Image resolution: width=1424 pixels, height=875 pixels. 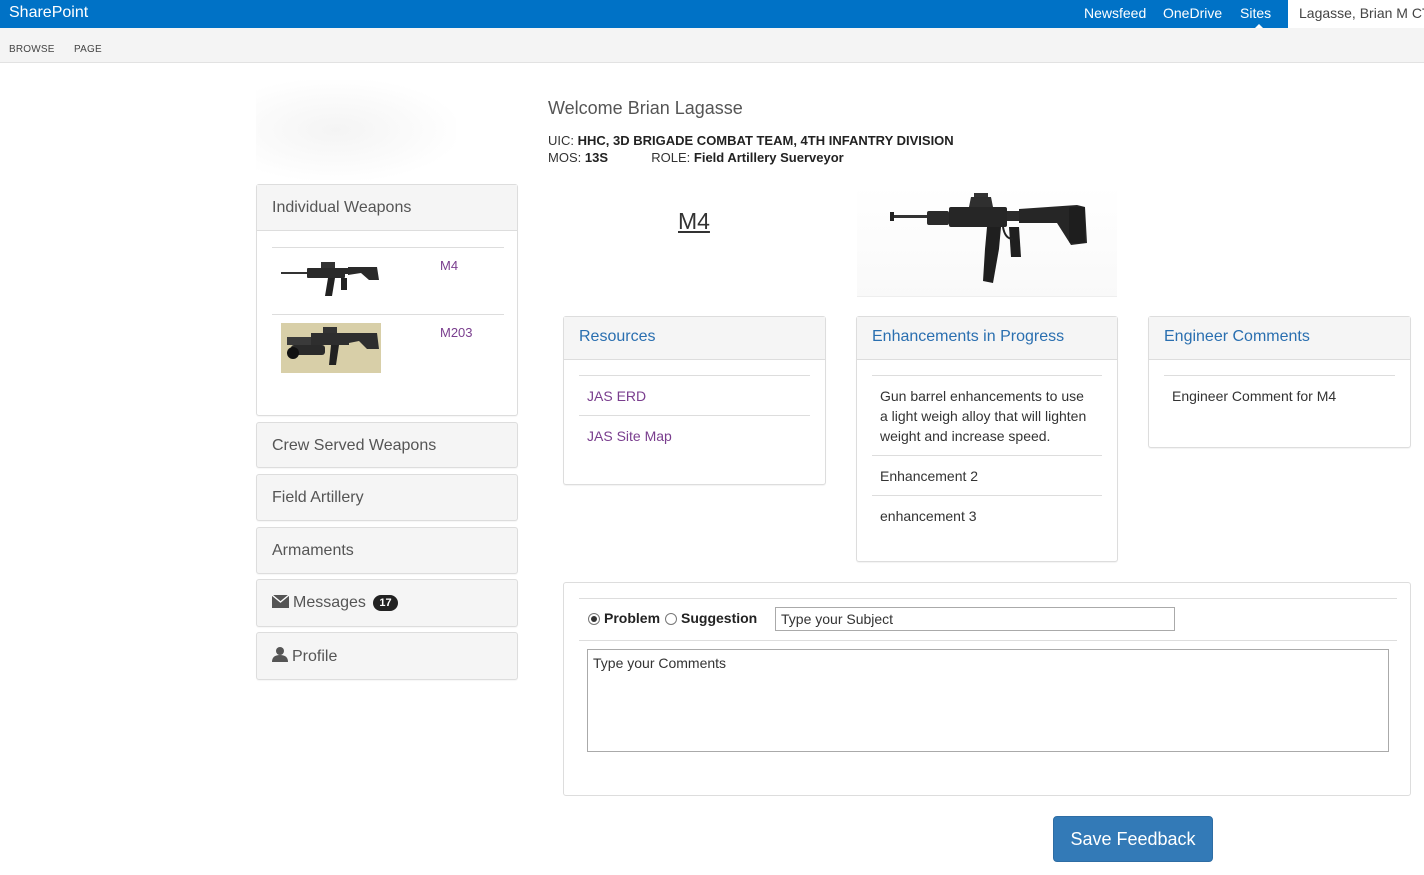 I want to click on profile-label: Profile, so click(x=315, y=656).